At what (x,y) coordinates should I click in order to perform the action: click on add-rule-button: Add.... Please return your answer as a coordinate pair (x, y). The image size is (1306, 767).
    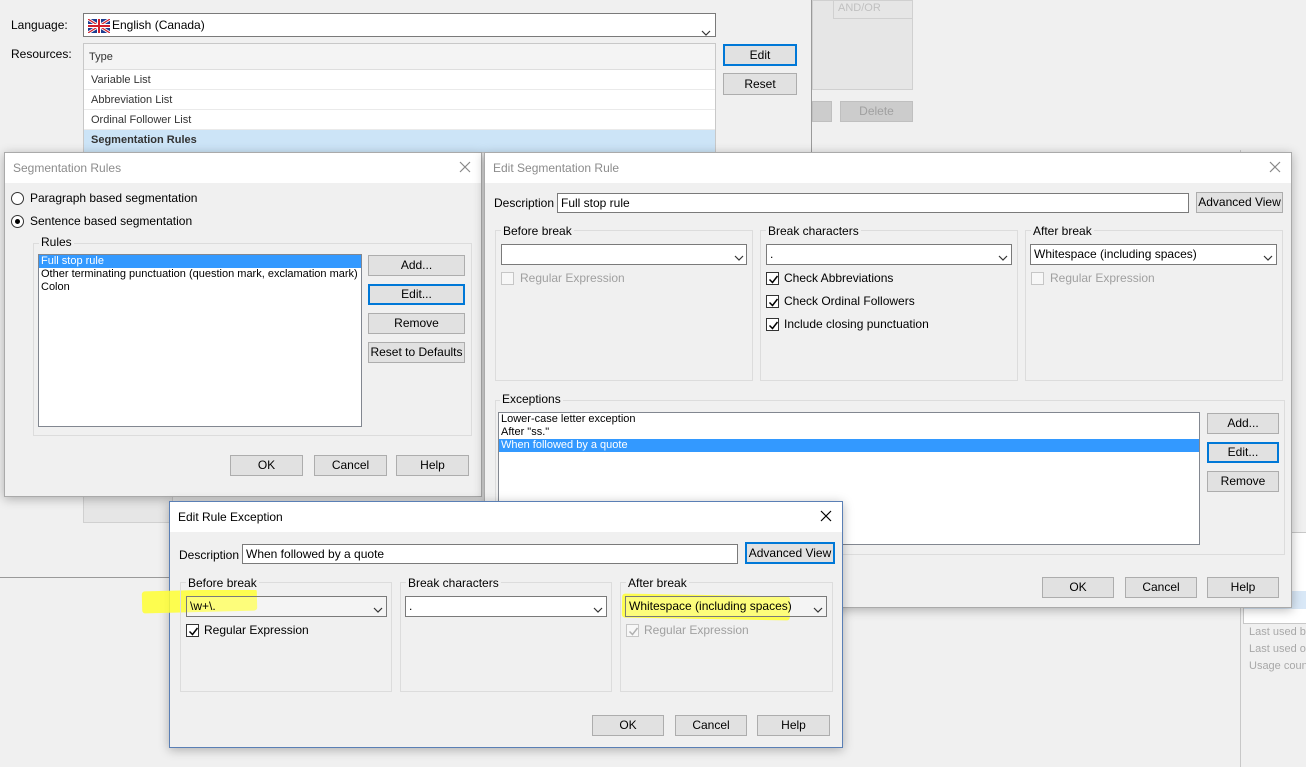
    Looking at the image, I should click on (416, 265).